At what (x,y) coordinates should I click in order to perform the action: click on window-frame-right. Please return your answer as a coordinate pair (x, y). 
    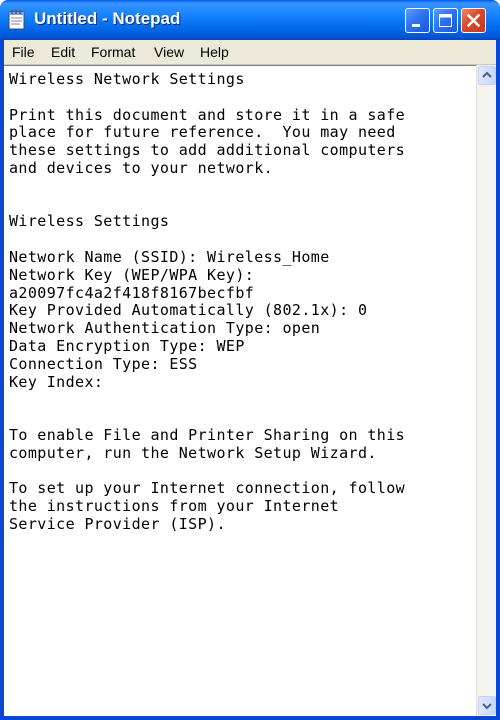
    Looking at the image, I should click on (498, 380).